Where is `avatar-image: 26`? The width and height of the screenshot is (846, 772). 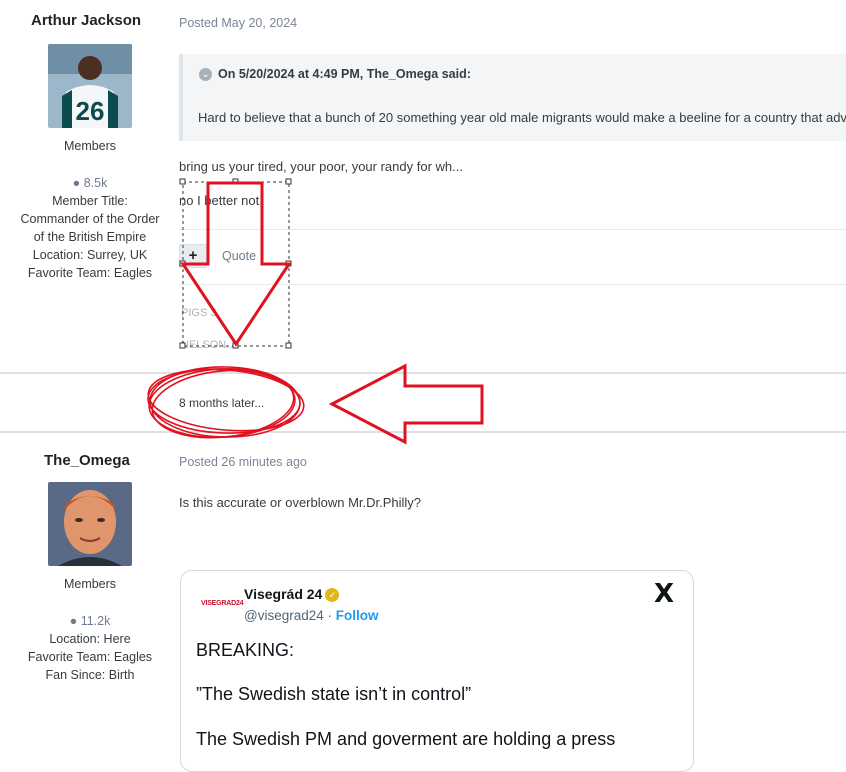
avatar-image: 26 is located at coordinates (90, 86).